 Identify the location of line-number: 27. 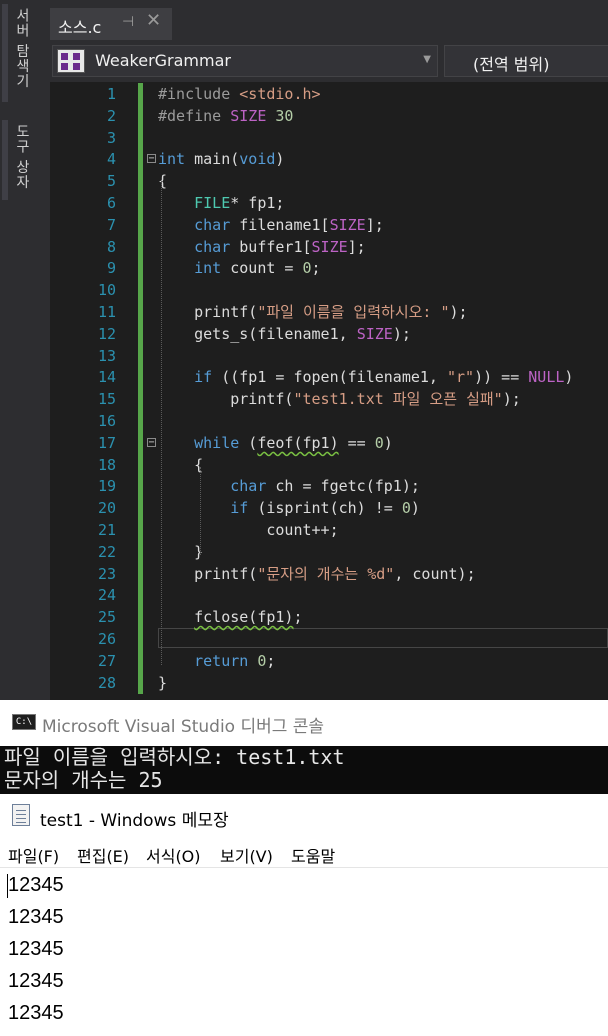
(106, 660).